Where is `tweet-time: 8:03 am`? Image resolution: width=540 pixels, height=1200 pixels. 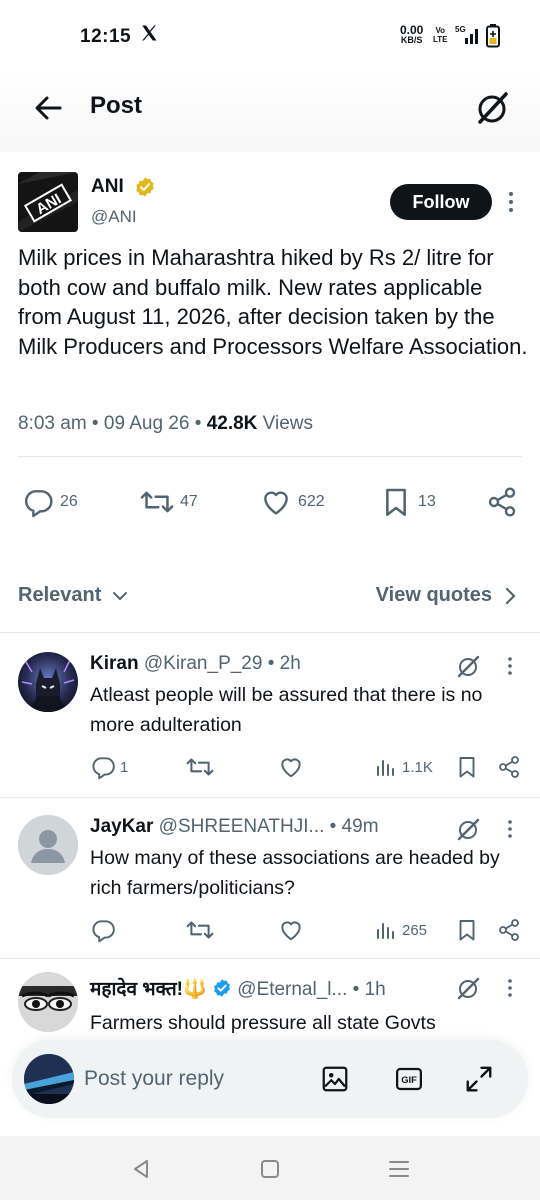 tweet-time: 8:03 am is located at coordinates (52, 423).